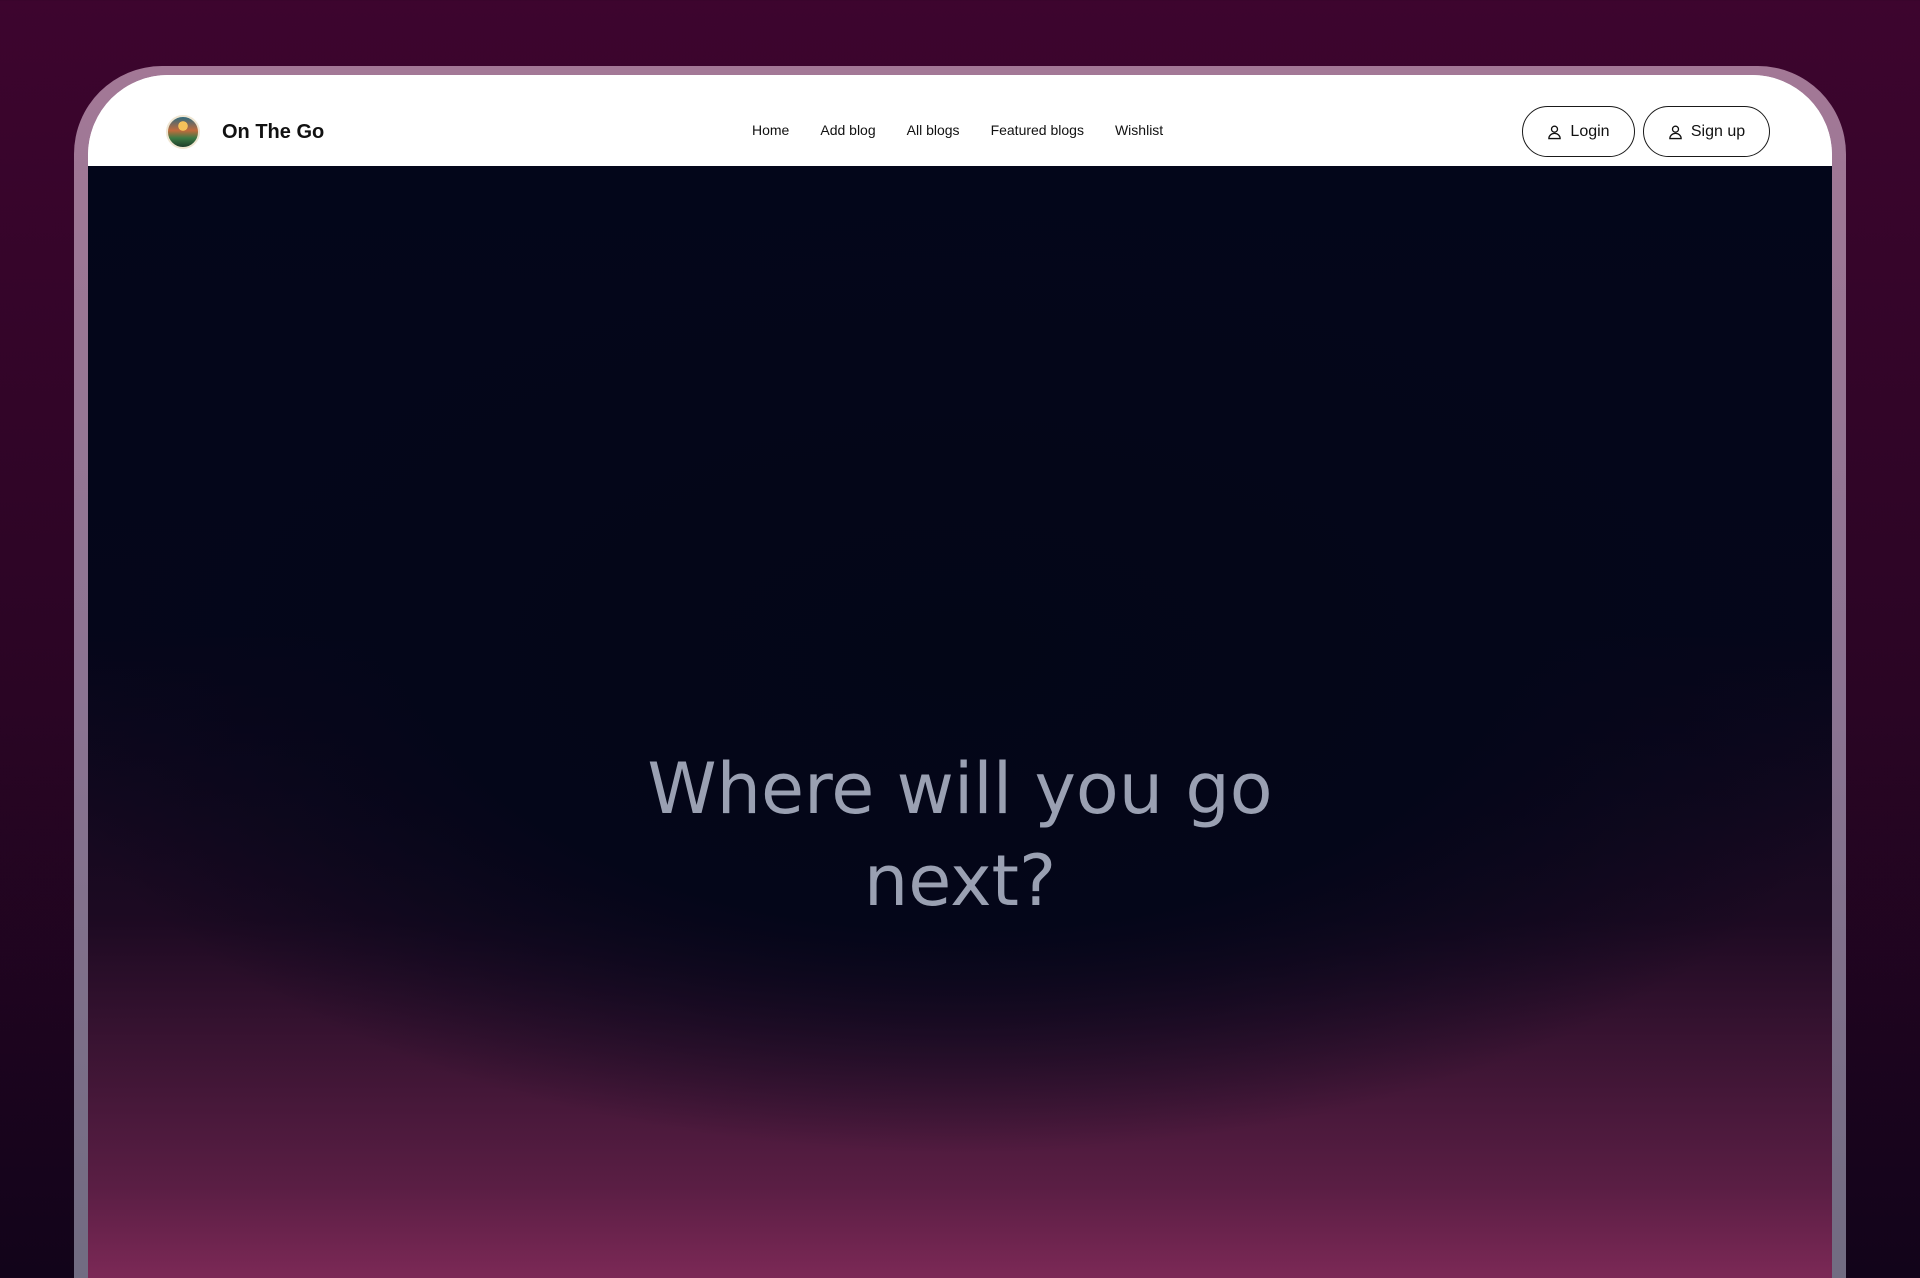 This screenshot has width=1920, height=1278. I want to click on nav-add-blog: Add blog, so click(847, 130).